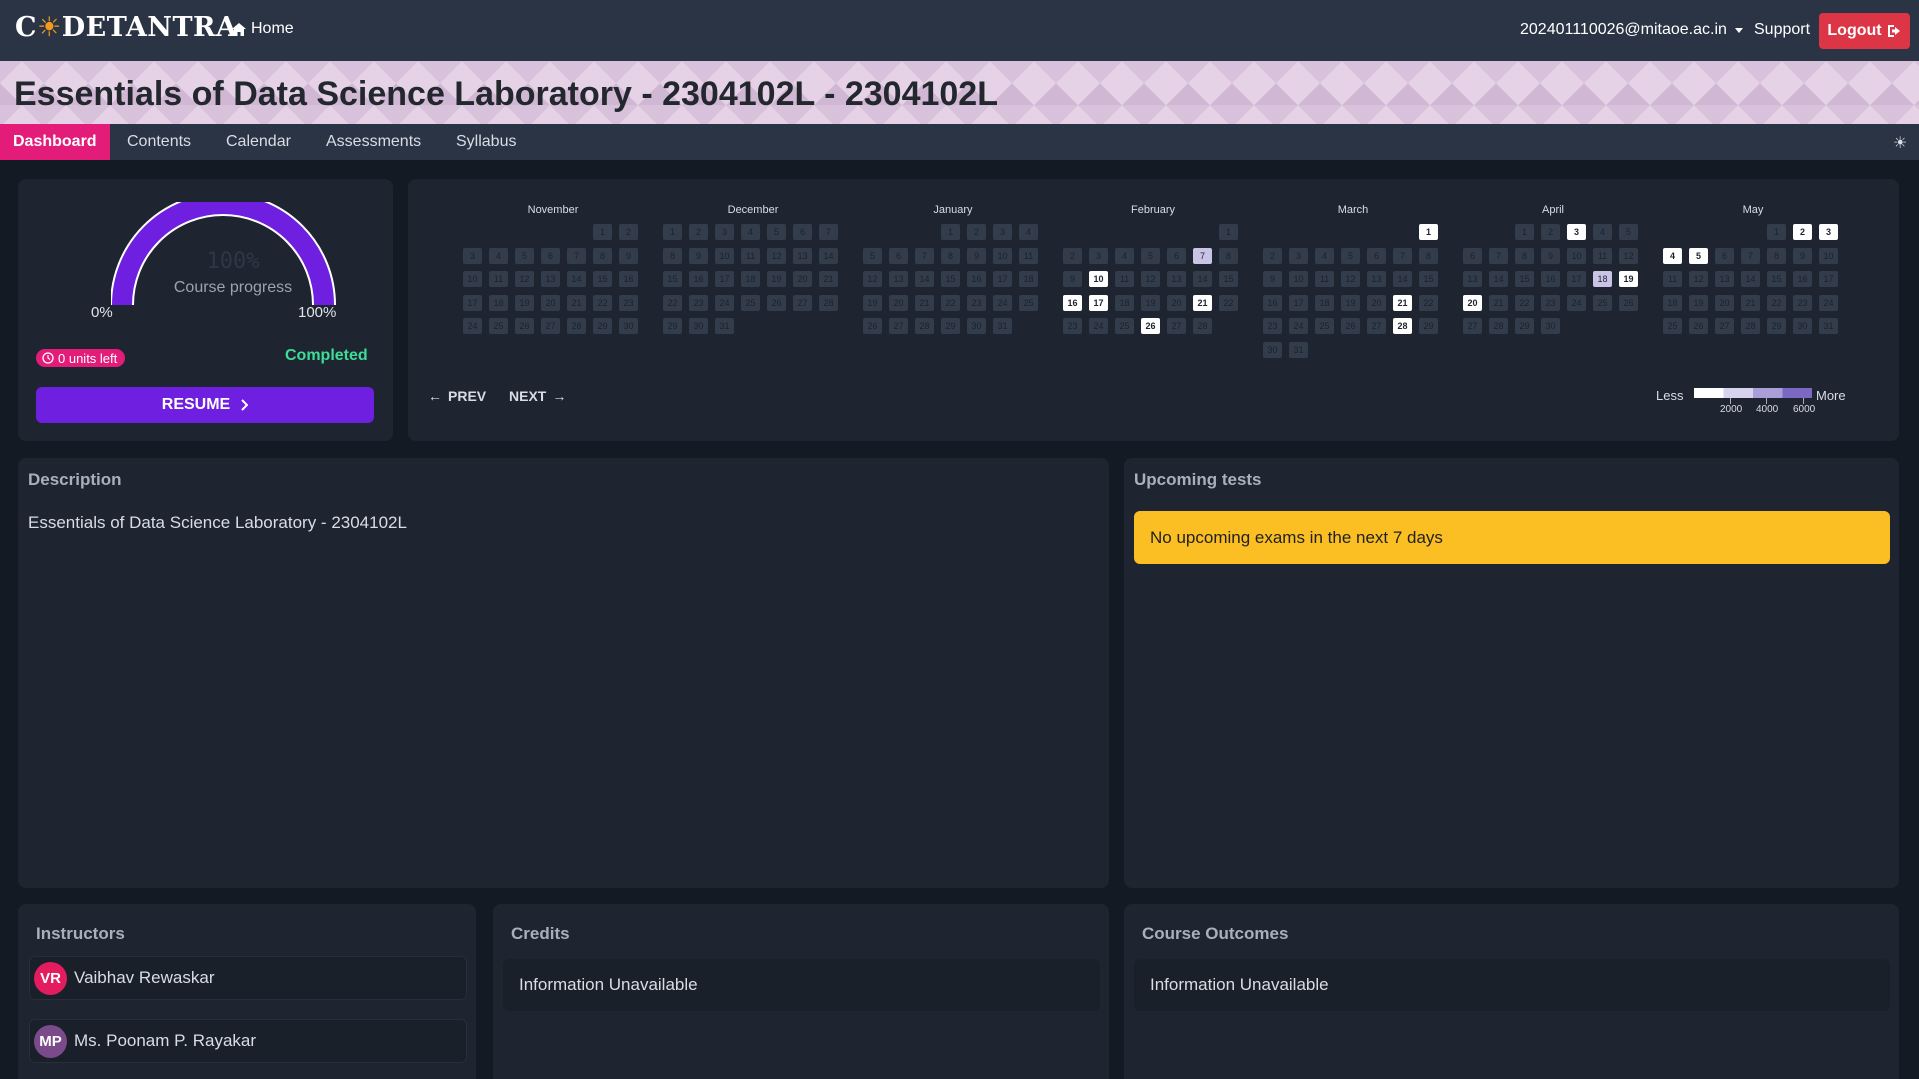 This screenshot has height=1079, width=1919. Describe the element at coordinates (248, 1041) in the screenshot. I see `instructor-item: MP Ms. Poonam P. Rayakar` at that location.